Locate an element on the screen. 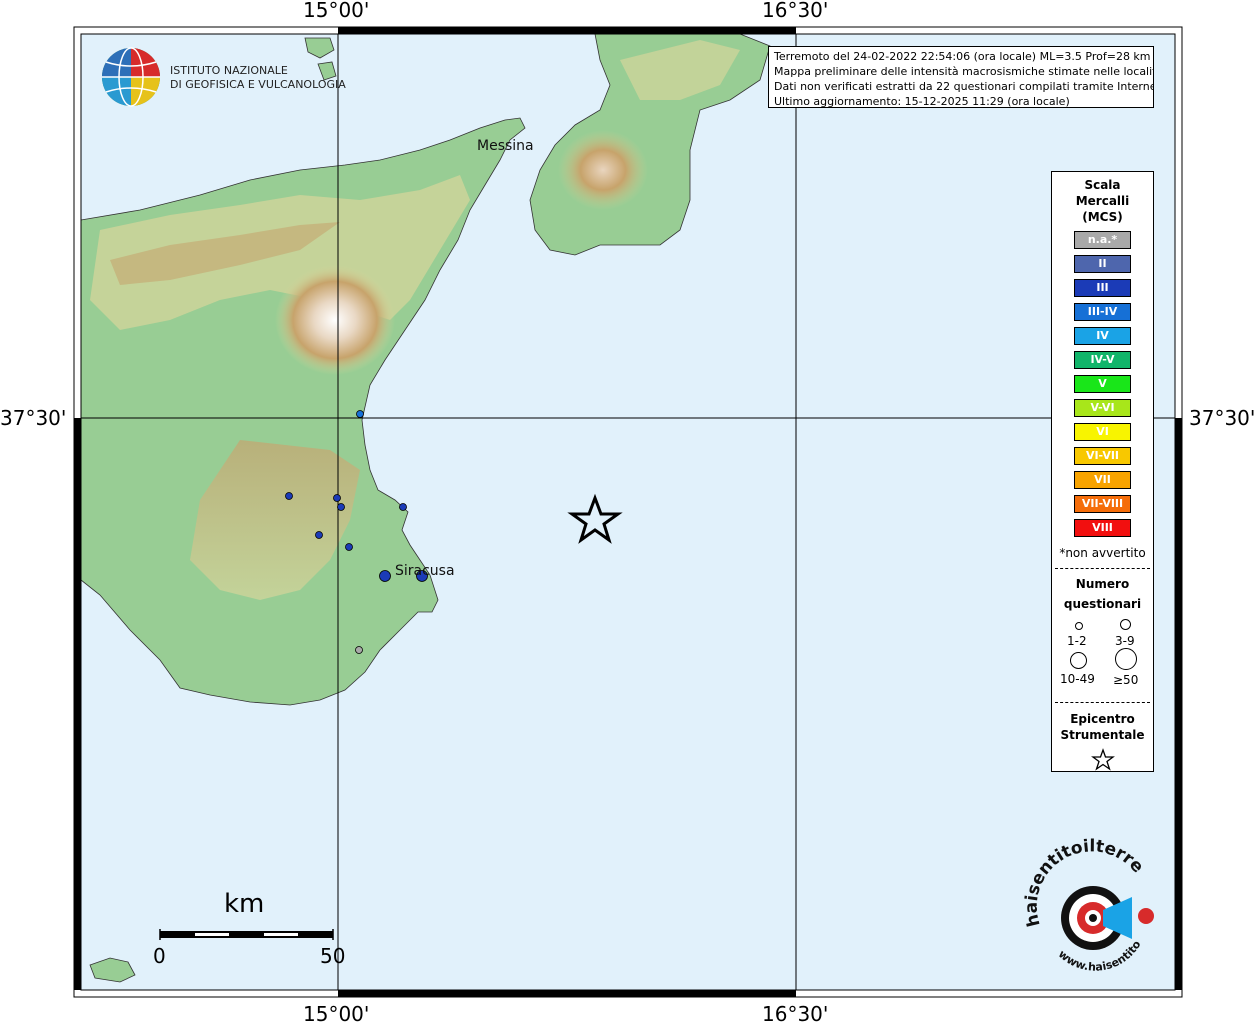 The height and width of the screenshot is (1026, 1255). legend-swatch-viii: VIII is located at coordinates (1102, 528).